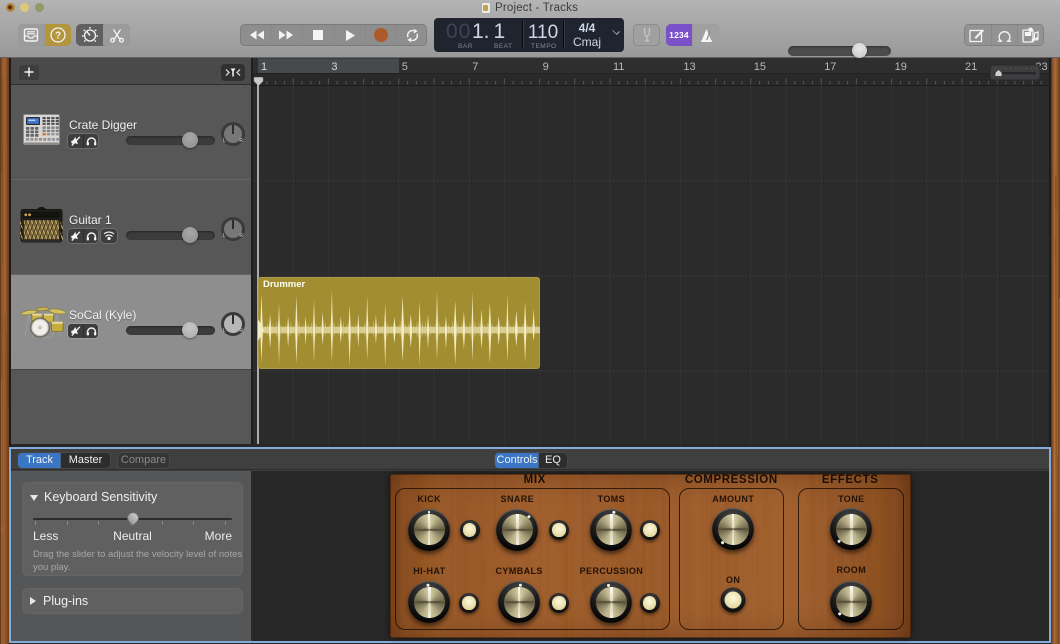 The height and width of the screenshot is (644, 1060). I want to click on svg-text: 19, so click(901, 67).